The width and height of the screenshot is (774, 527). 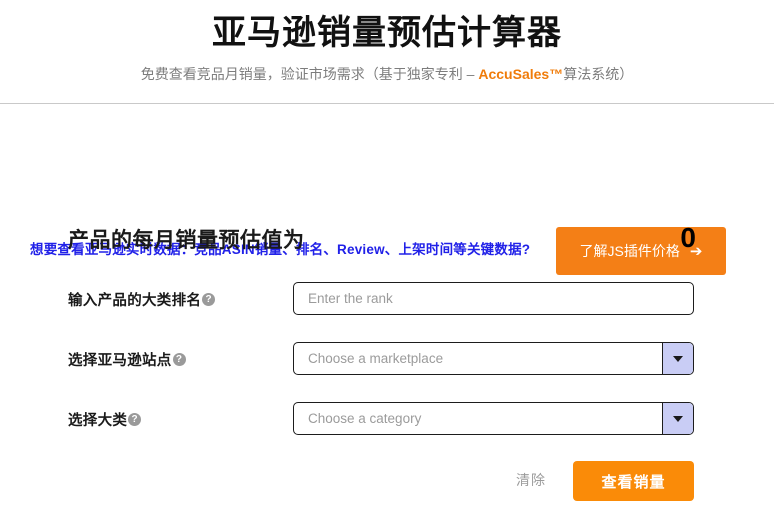 I want to click on form-row-marketplace: 选择亚马逊站点?, so click(x=387, y=368).